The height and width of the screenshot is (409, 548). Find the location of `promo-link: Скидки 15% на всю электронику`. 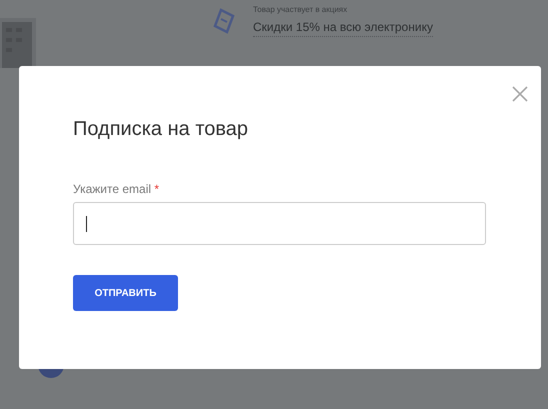

promo-link: Скидки 15% на всю электронику is located at coordinates (343, 27).